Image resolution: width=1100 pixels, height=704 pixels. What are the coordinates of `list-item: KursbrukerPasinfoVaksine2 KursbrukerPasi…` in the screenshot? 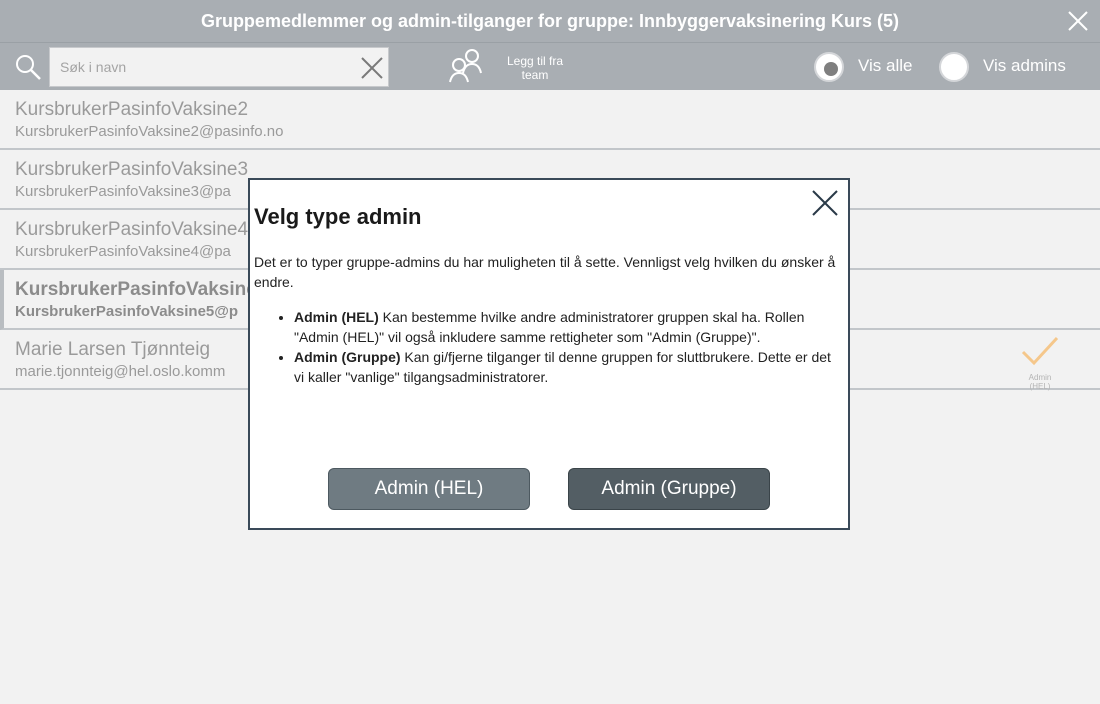 It's located at (550, 120).